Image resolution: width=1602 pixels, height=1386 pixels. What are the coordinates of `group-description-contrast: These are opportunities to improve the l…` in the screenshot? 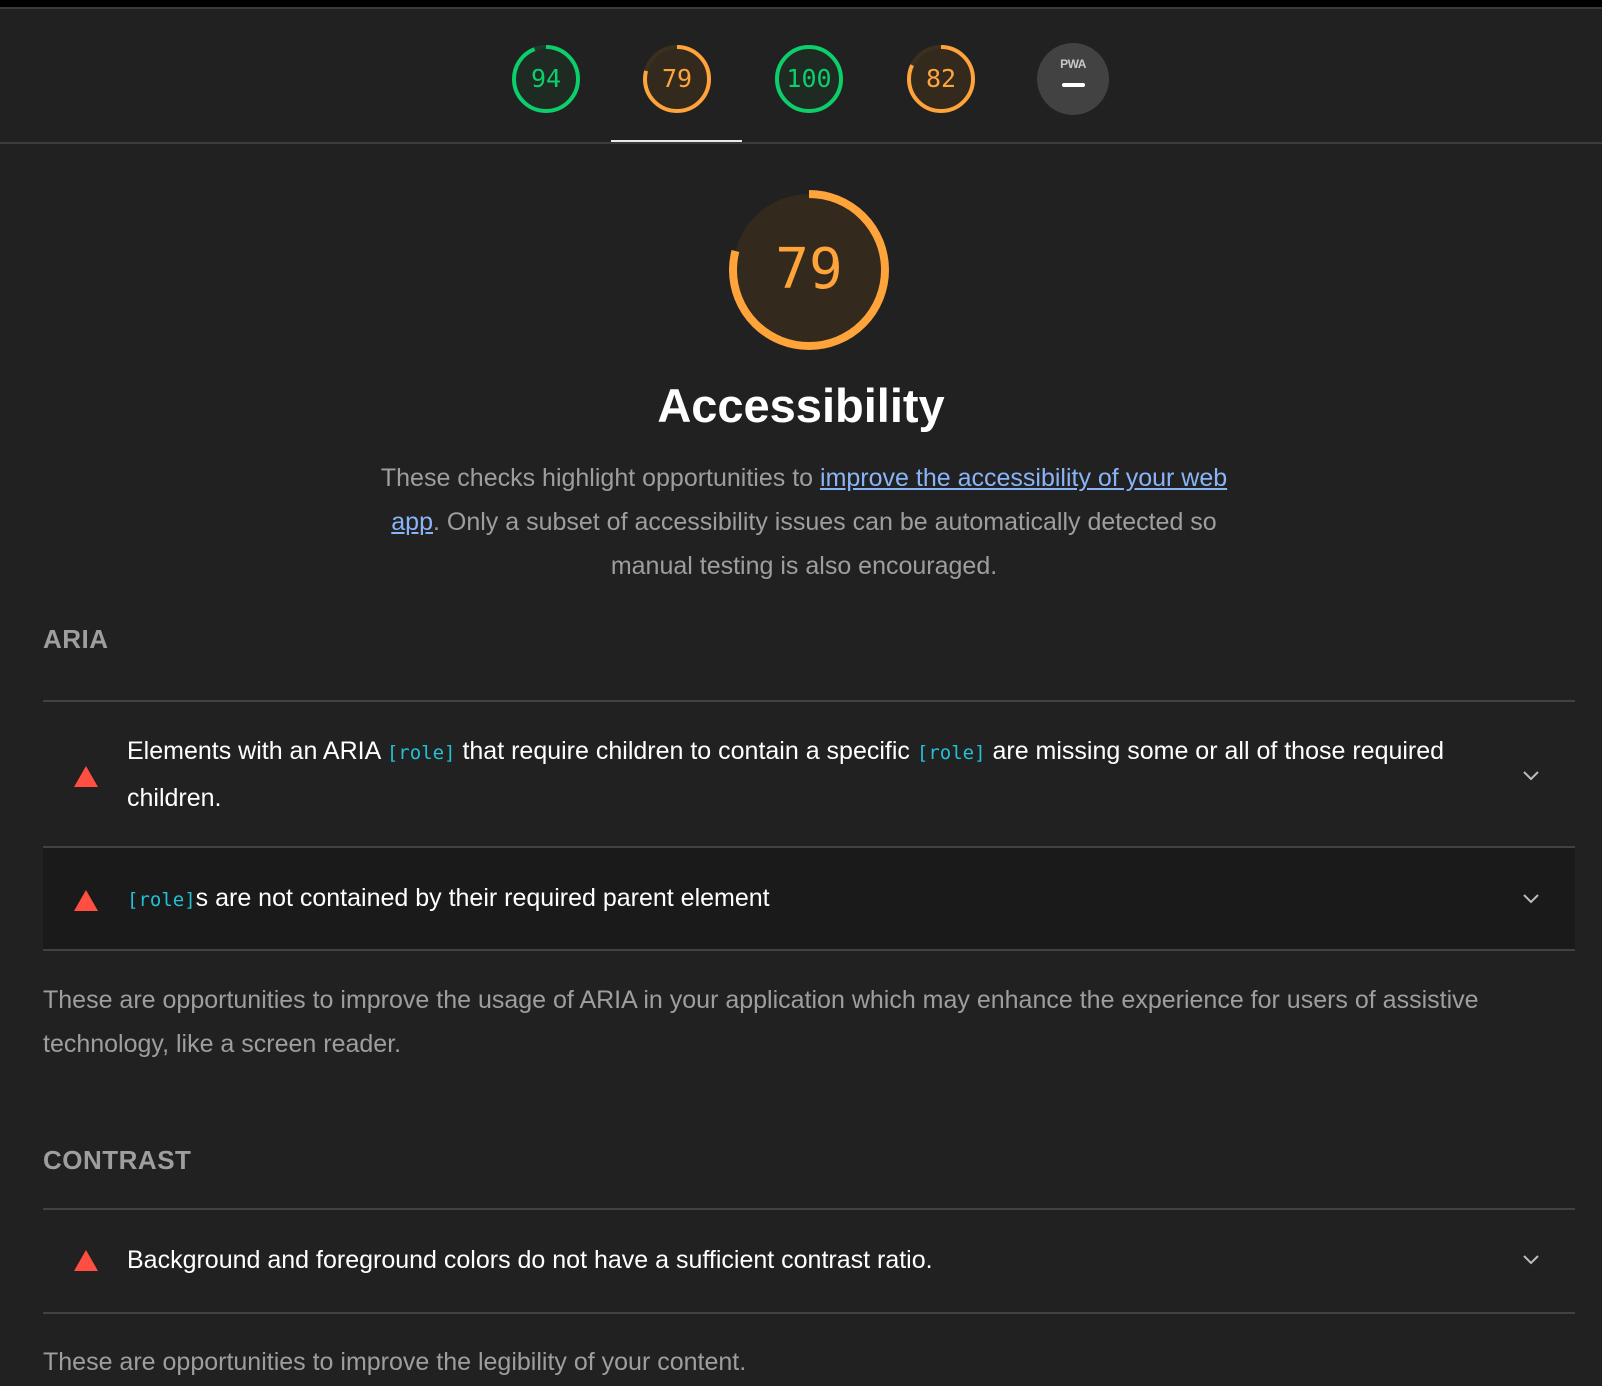 It's located at (395, 1362).